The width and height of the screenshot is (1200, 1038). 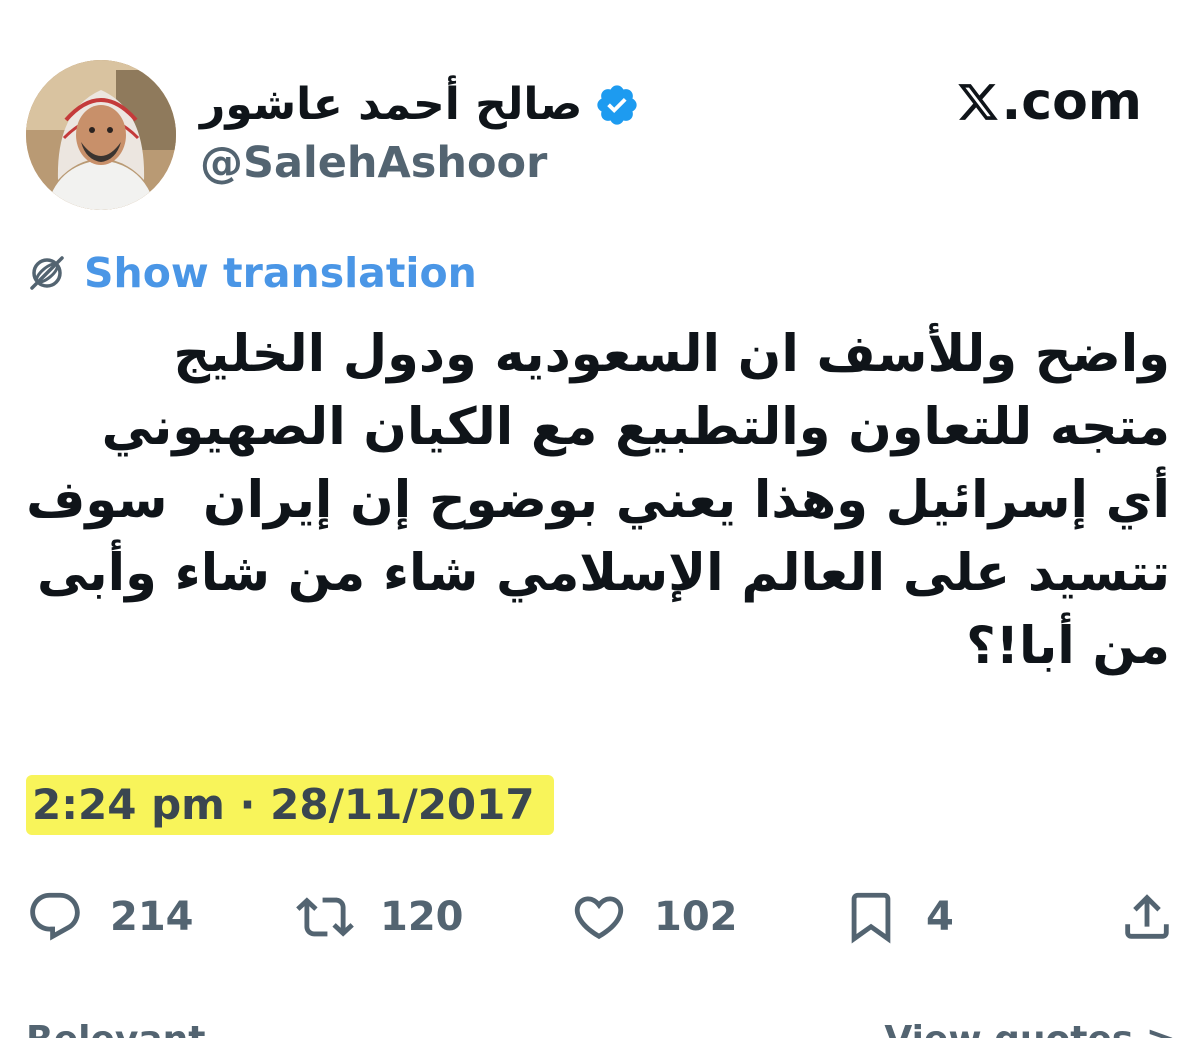 I want to click on action-bar: 214 120 102 4, so click(x=601, y=917).